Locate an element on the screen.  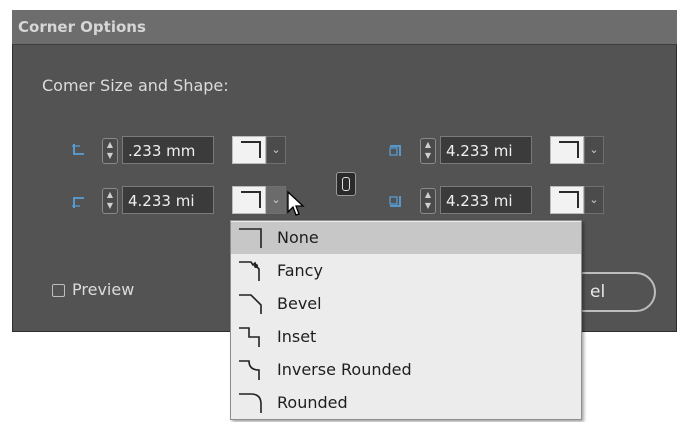
dialog-title: Corner Options is located at coordinates (82, 27).